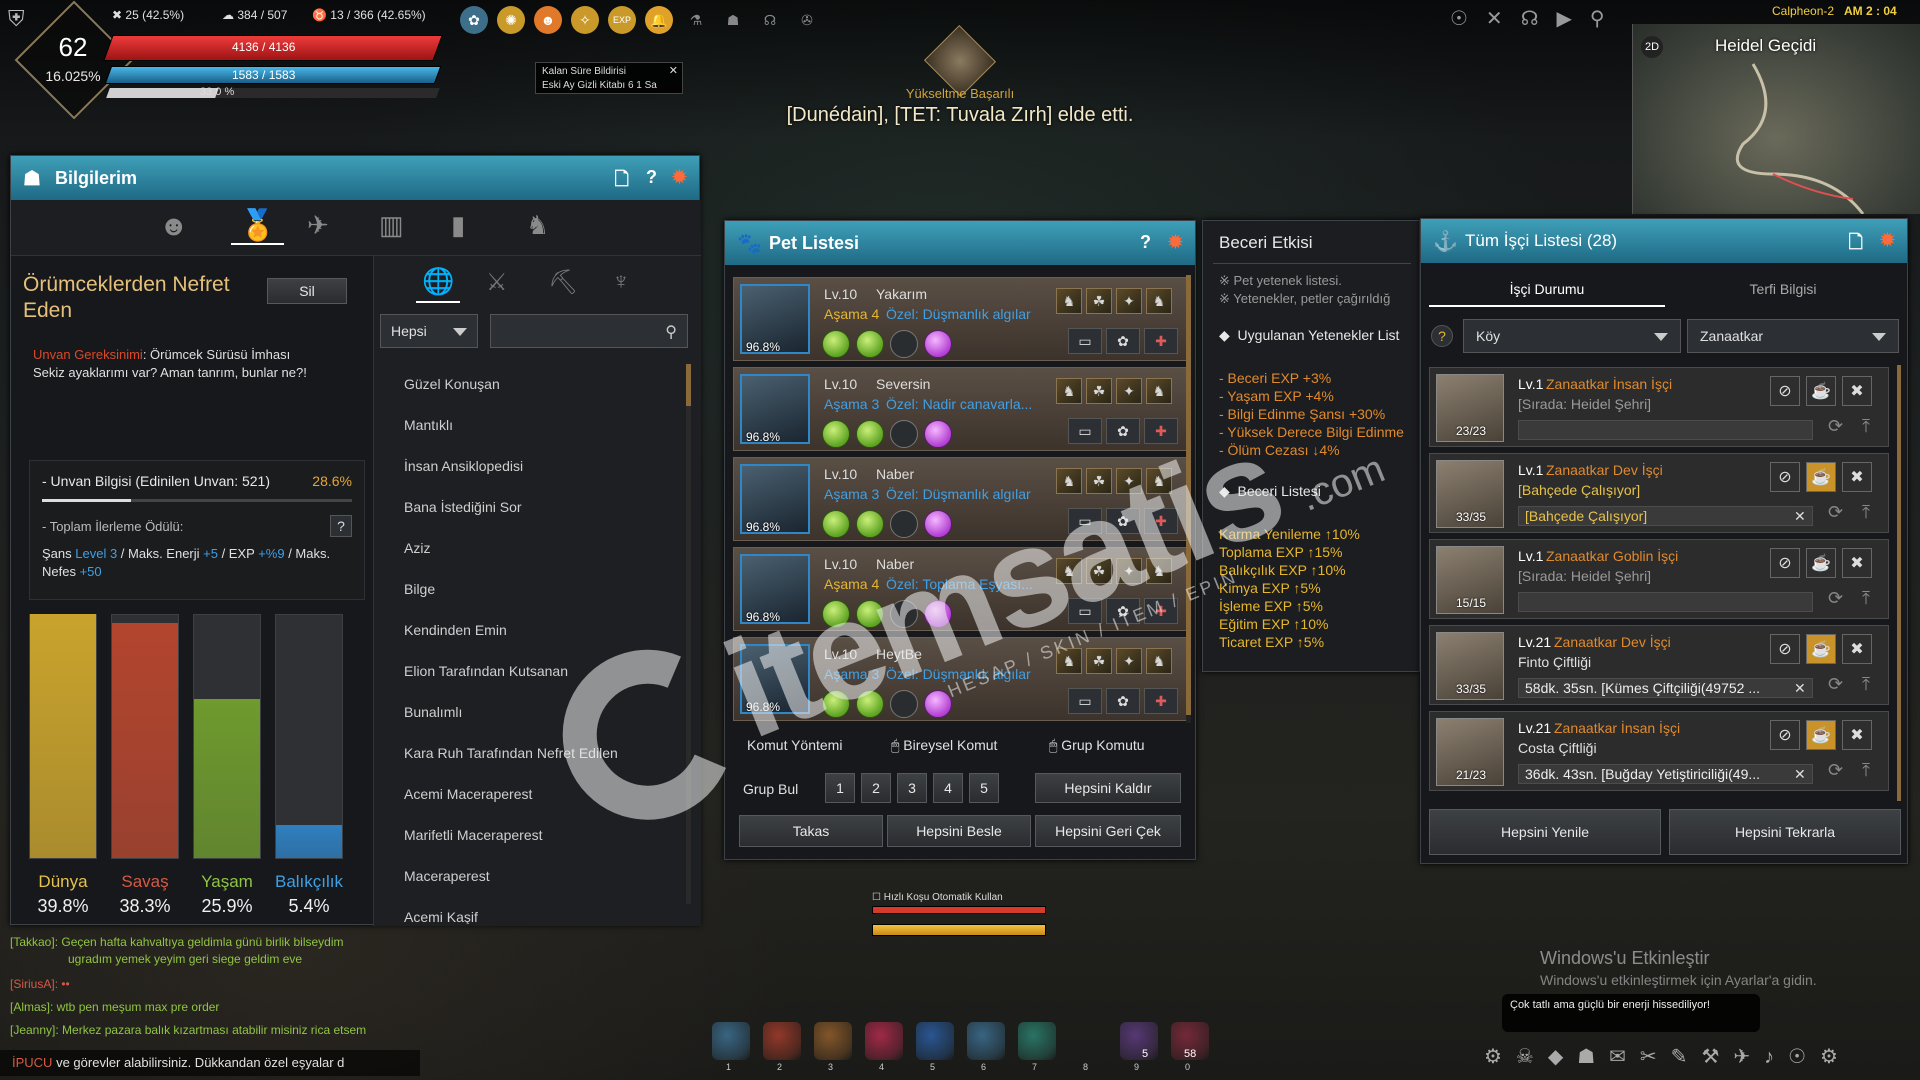  I want to click on close-icon: ✕, so click(1800, 516).